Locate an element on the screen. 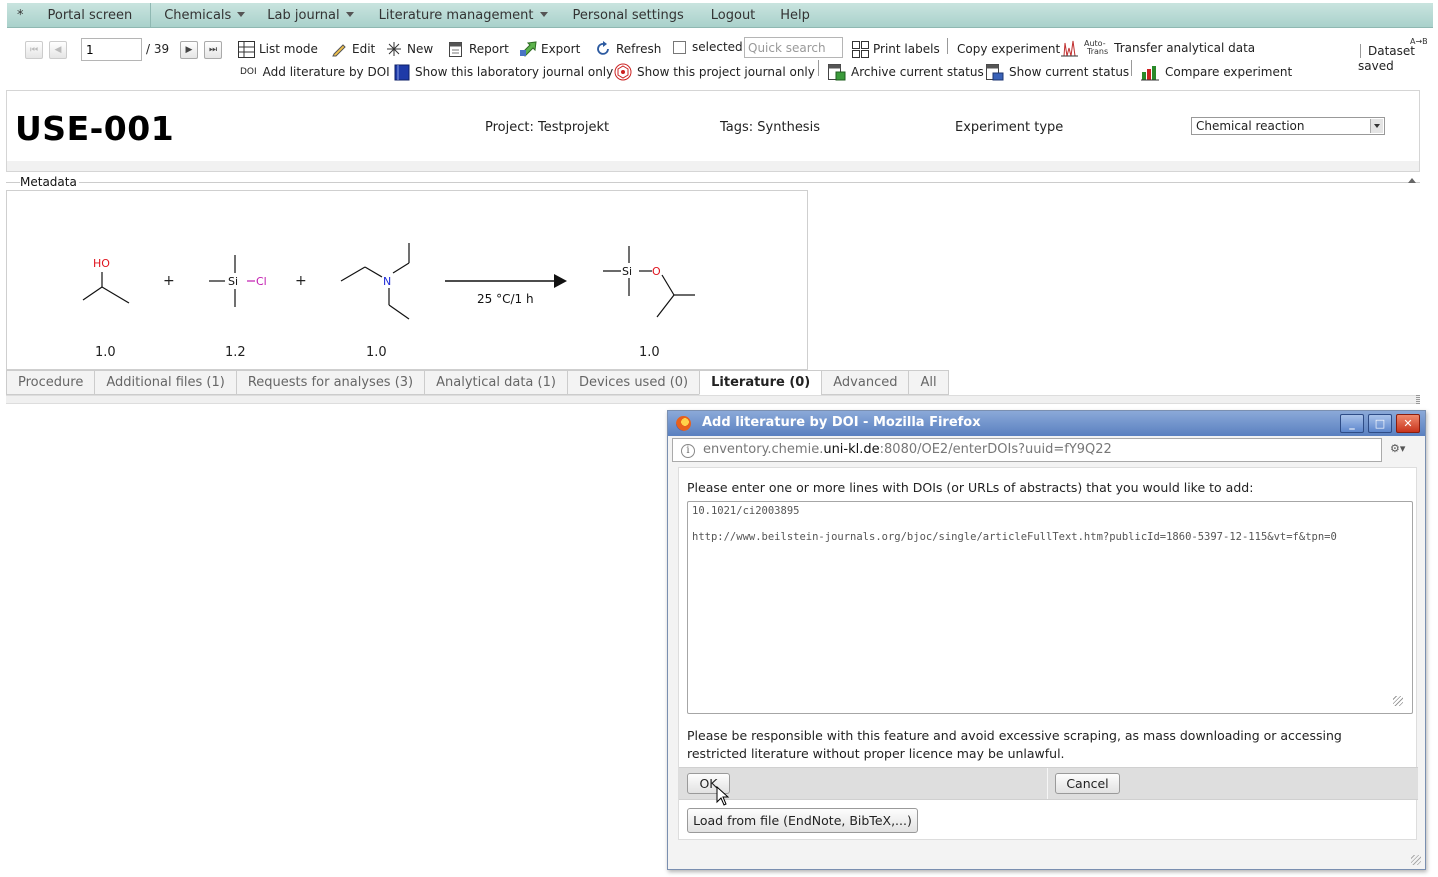 This screenshot has width=1438, height=877. show-lab-journal-button: Show this laboratory journal only is located at coordinates (503, 72).